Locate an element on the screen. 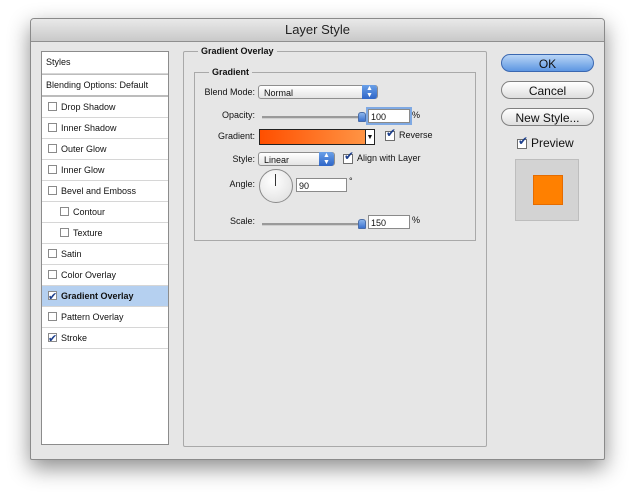 Image resolution: width=640 pixels, height=504 pixels. angle-label: Angle: is located at coordinates (242, 184).